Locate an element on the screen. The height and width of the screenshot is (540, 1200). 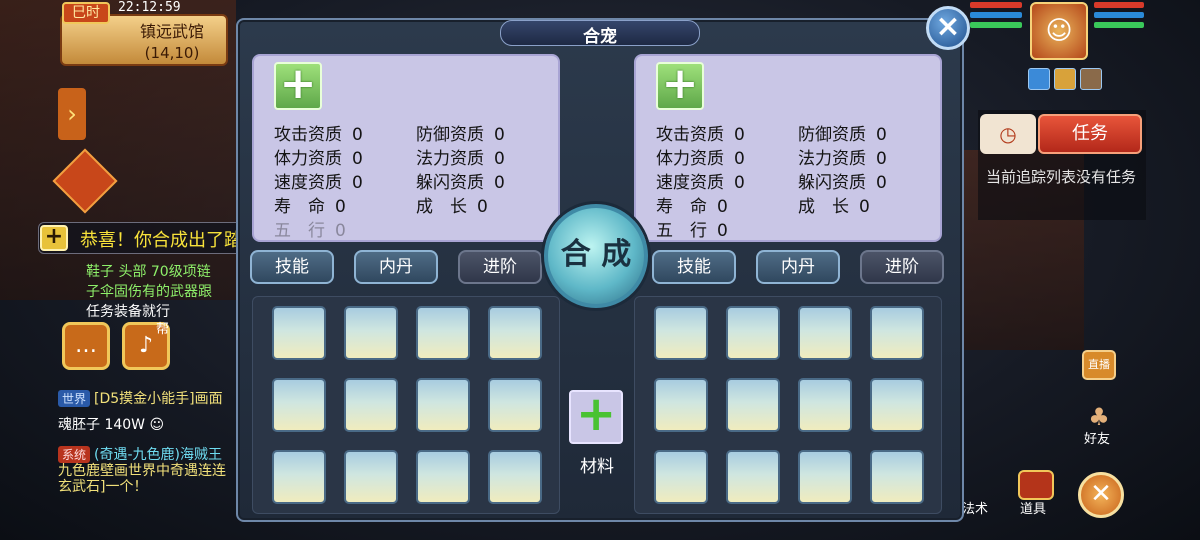
status-bars-right is located at coordinates (1119, 17).